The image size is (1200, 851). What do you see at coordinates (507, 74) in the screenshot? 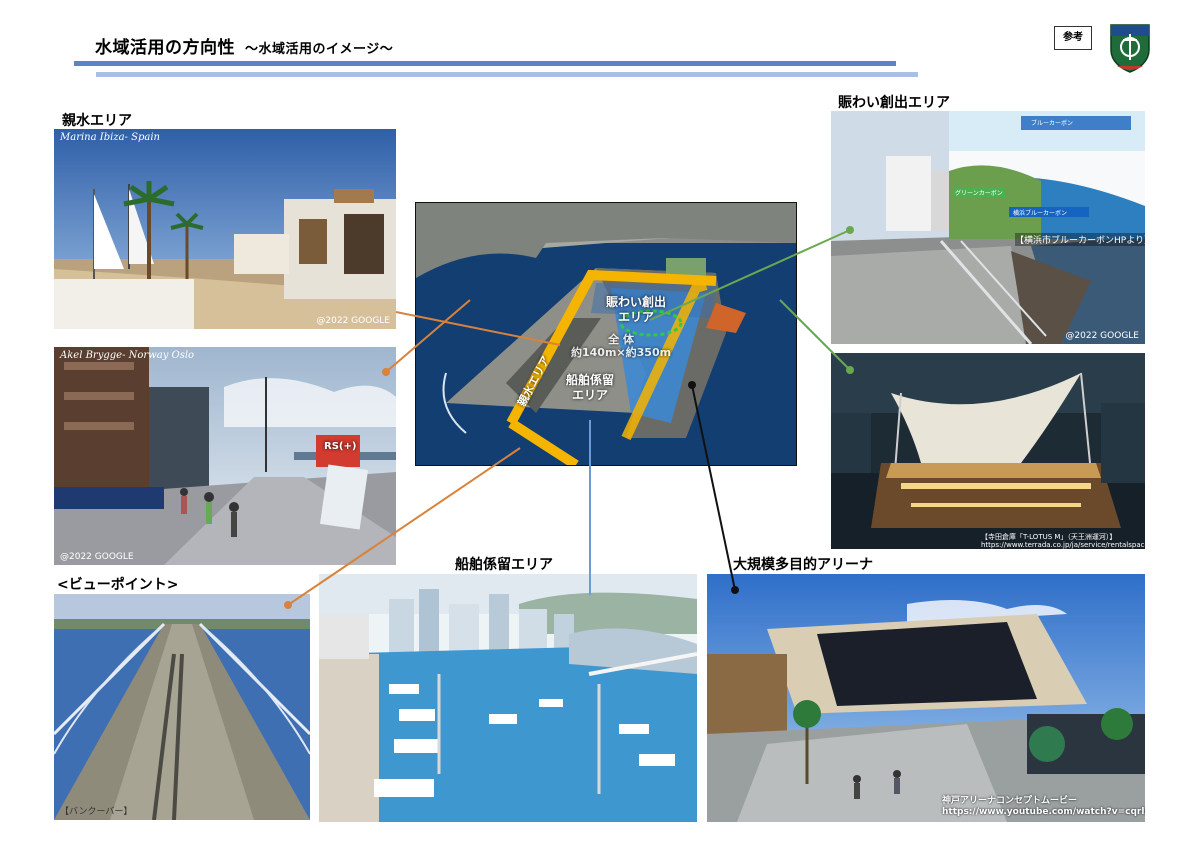
I see `header-rule-light` at bounding box center [507, 74].